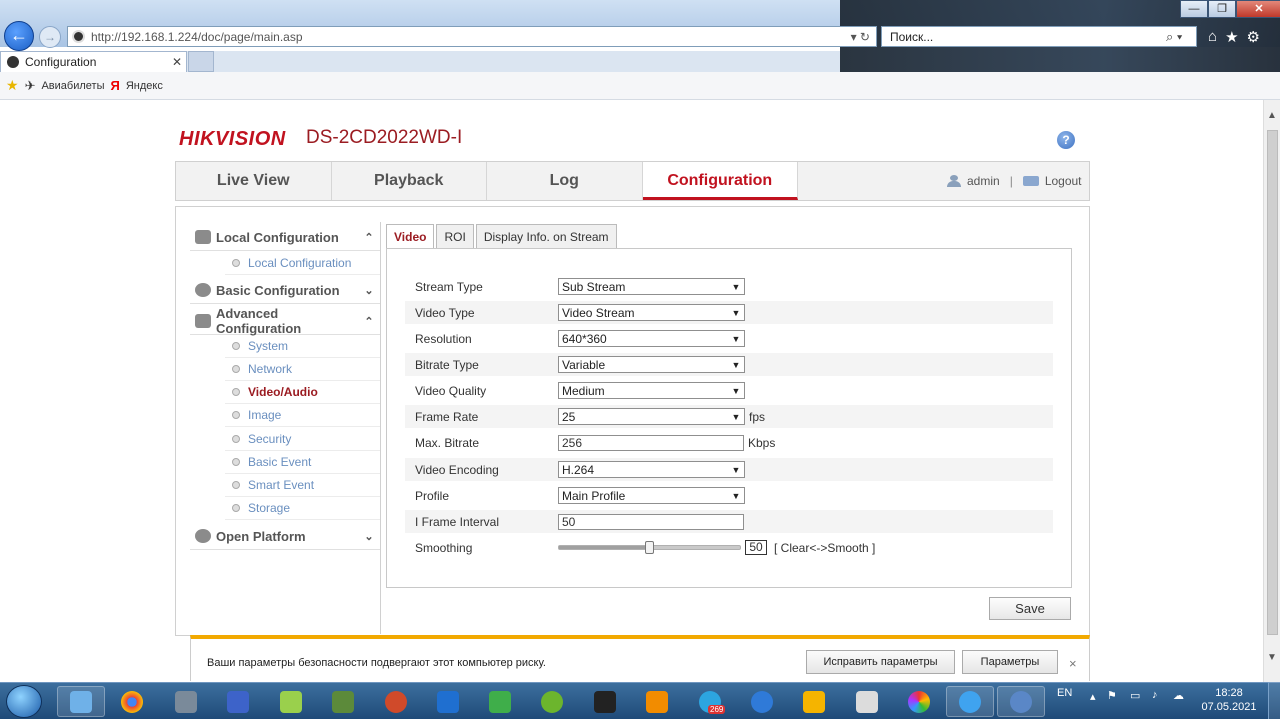 The width and height of the screenshot is (1280, 719). Describe the element at coordinates (1010, 662) in the screenshot. I see `settings-button: Параметры` at that location.